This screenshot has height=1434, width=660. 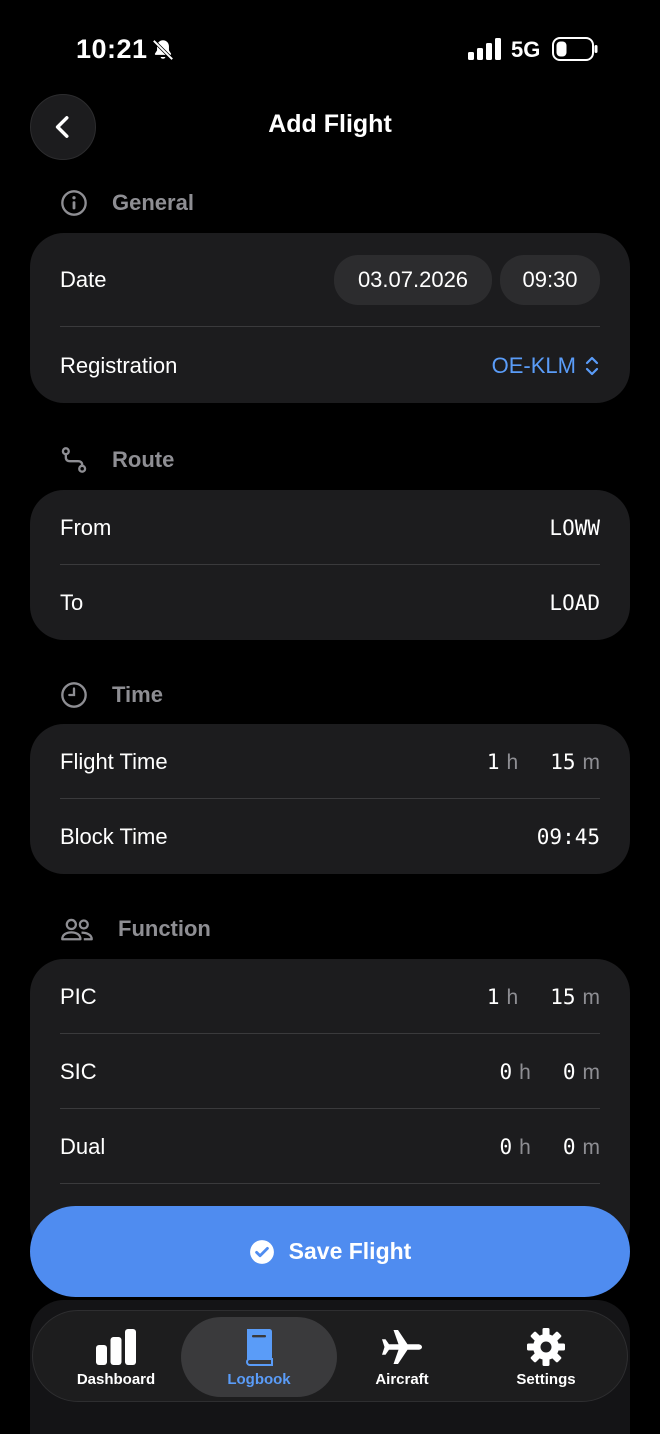 I want to click on bar-chart-icon, so click(x=116, y=1346).